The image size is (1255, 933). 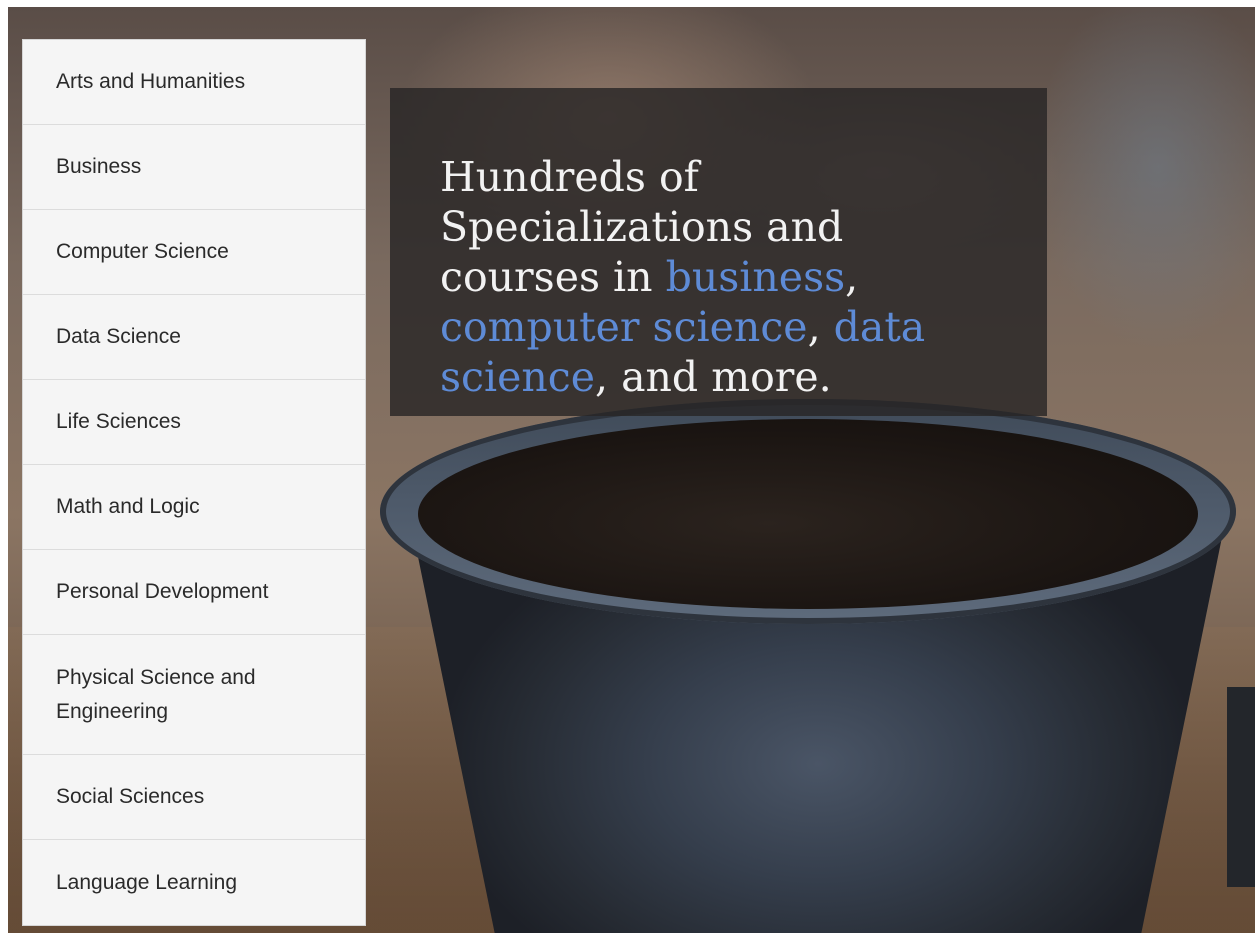 I want to click on menu-item-label: Personal Development, so click(x=162, y=591).